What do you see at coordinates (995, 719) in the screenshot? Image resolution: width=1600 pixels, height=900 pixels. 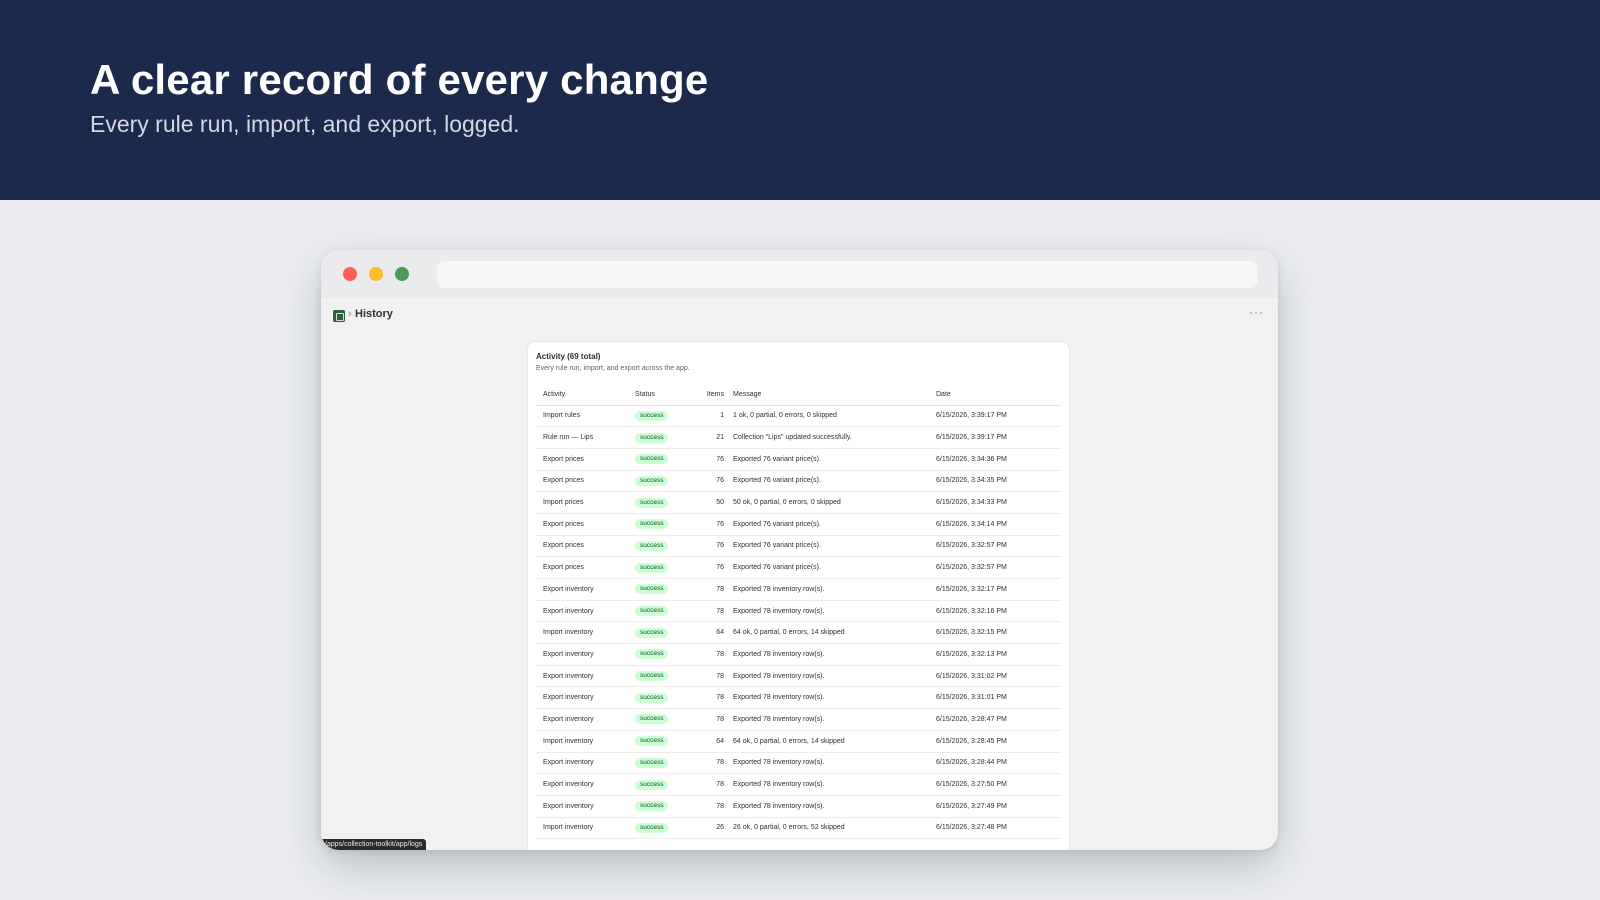 I see `date-cell: 6/15/2026, 3:28:47 PM` at bounding box center [995, 719].